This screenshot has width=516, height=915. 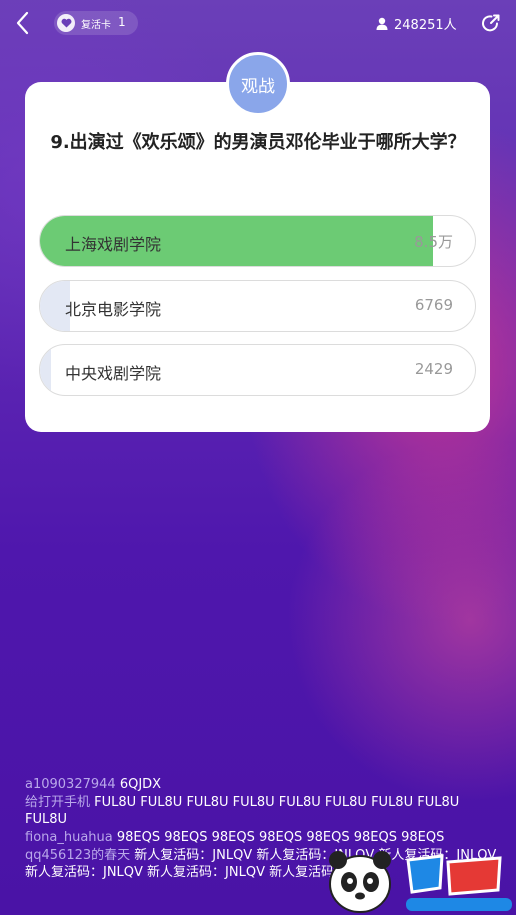 What do you see at coordinates (257, 241) in the screenshot?
I see `answer-option: 上海戏剧学院 8.5万` at bounding box center [257, 241].